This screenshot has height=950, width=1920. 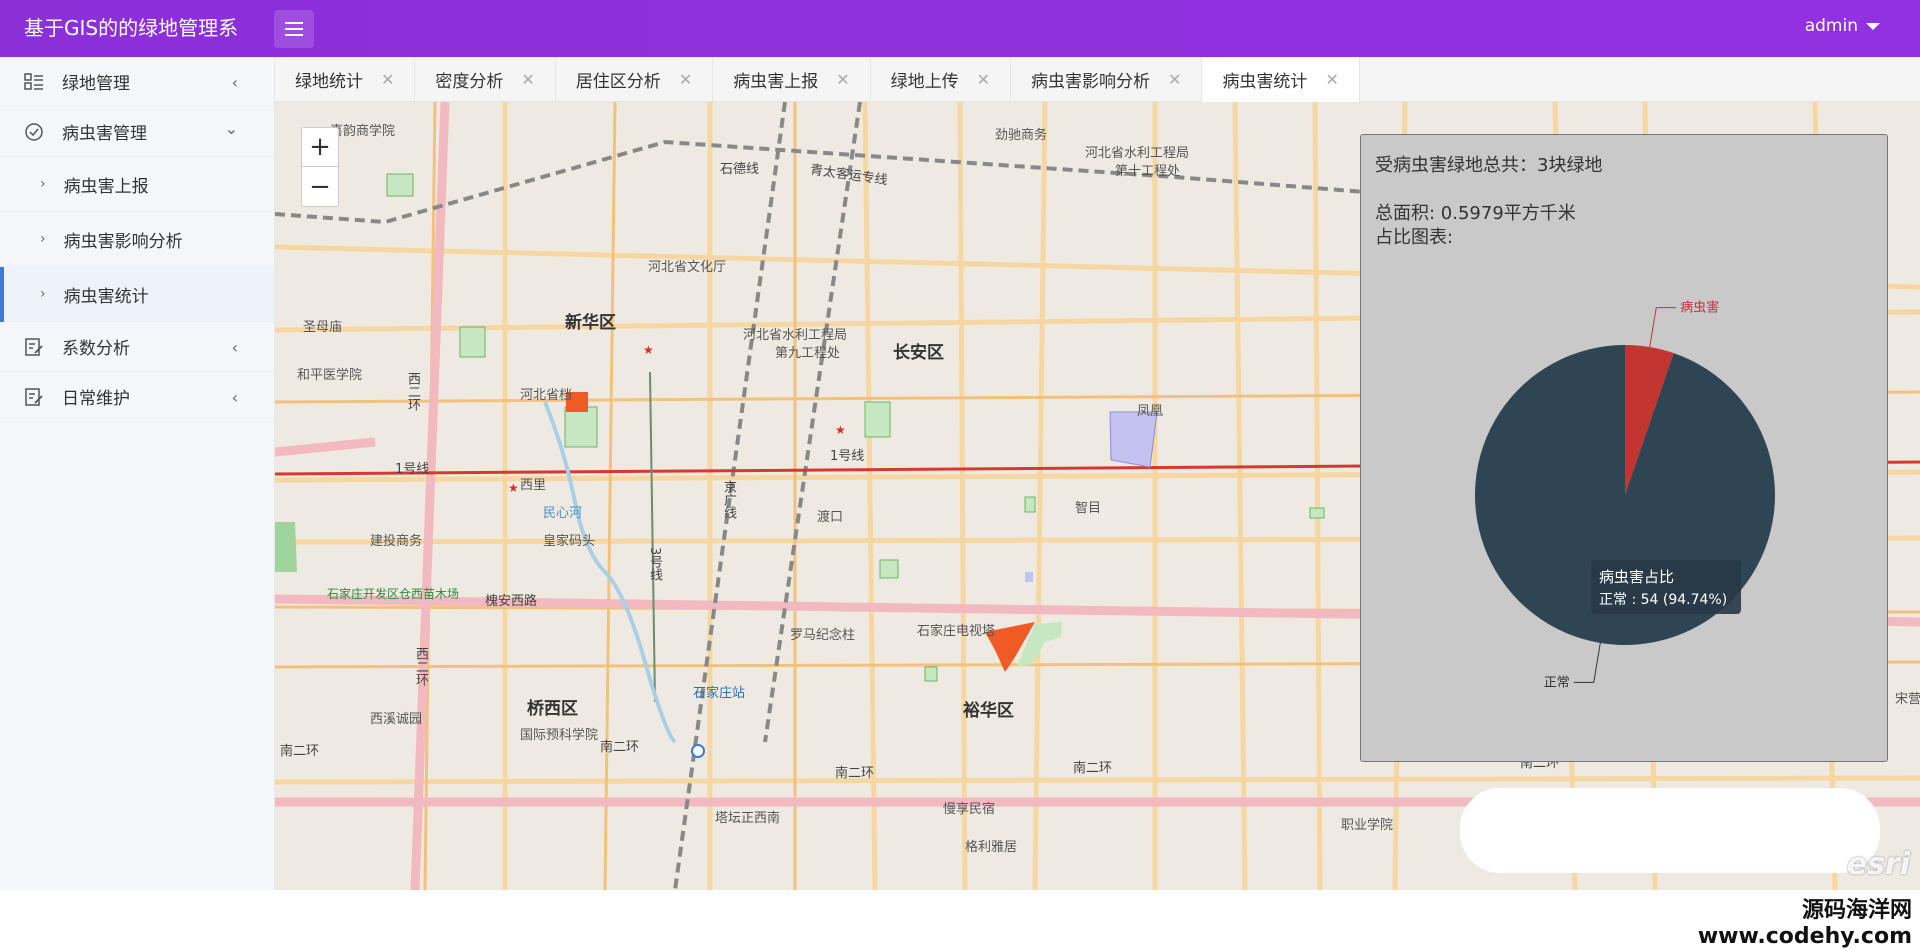 What do you see at coordinates (776, 82) in the screenshot?
I see `tab-label: 病虫害上报` at bounding box center [776, 82].